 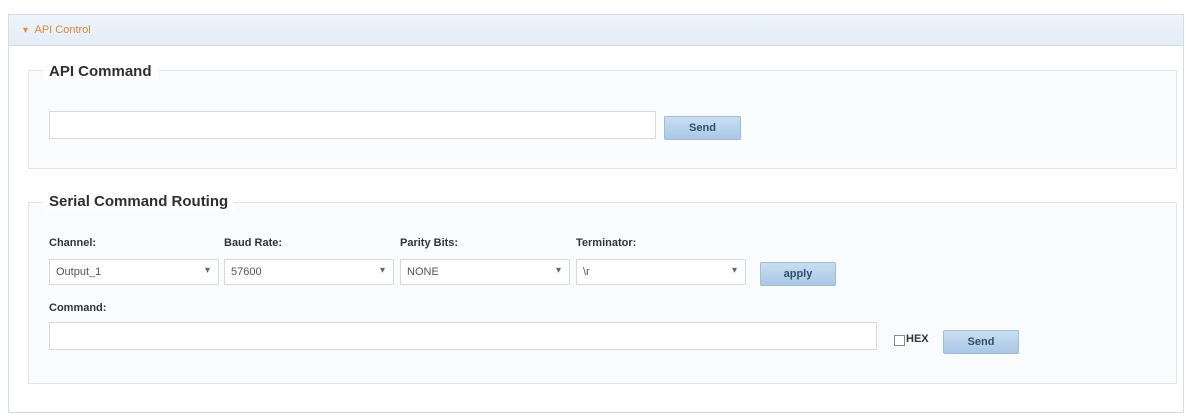 I want to click on parity-bits-value: NONE, so click(x=423, y=272).